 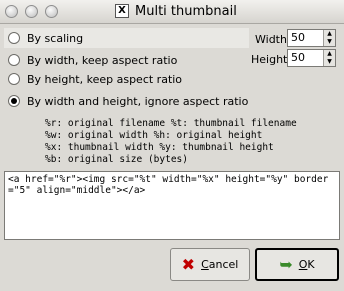 I want to click on radio-by-width: By width, keep aspect ratio, so click(x=92, y=60).